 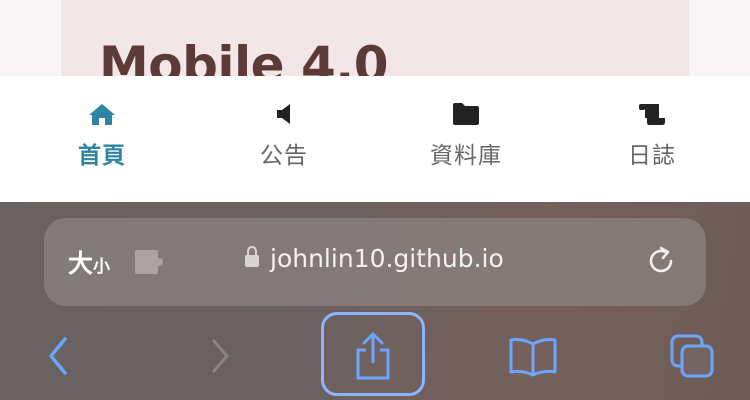 What do you see at coordinates (387, 258) in the screenshot?
I see `url-text: johnlin10.github.io` at bounding box center [387, 258].